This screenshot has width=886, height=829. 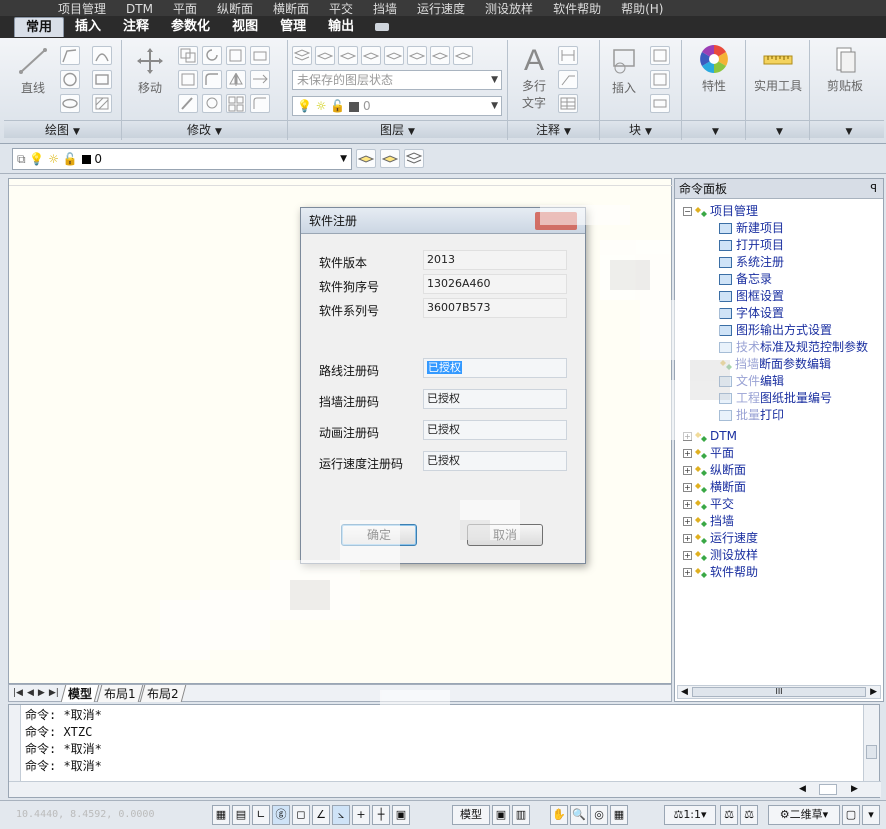 What do you see at coordinates (291, 9) in the screenshot?
I see `menu-item: 横断面` at bounding box center [291, 9].